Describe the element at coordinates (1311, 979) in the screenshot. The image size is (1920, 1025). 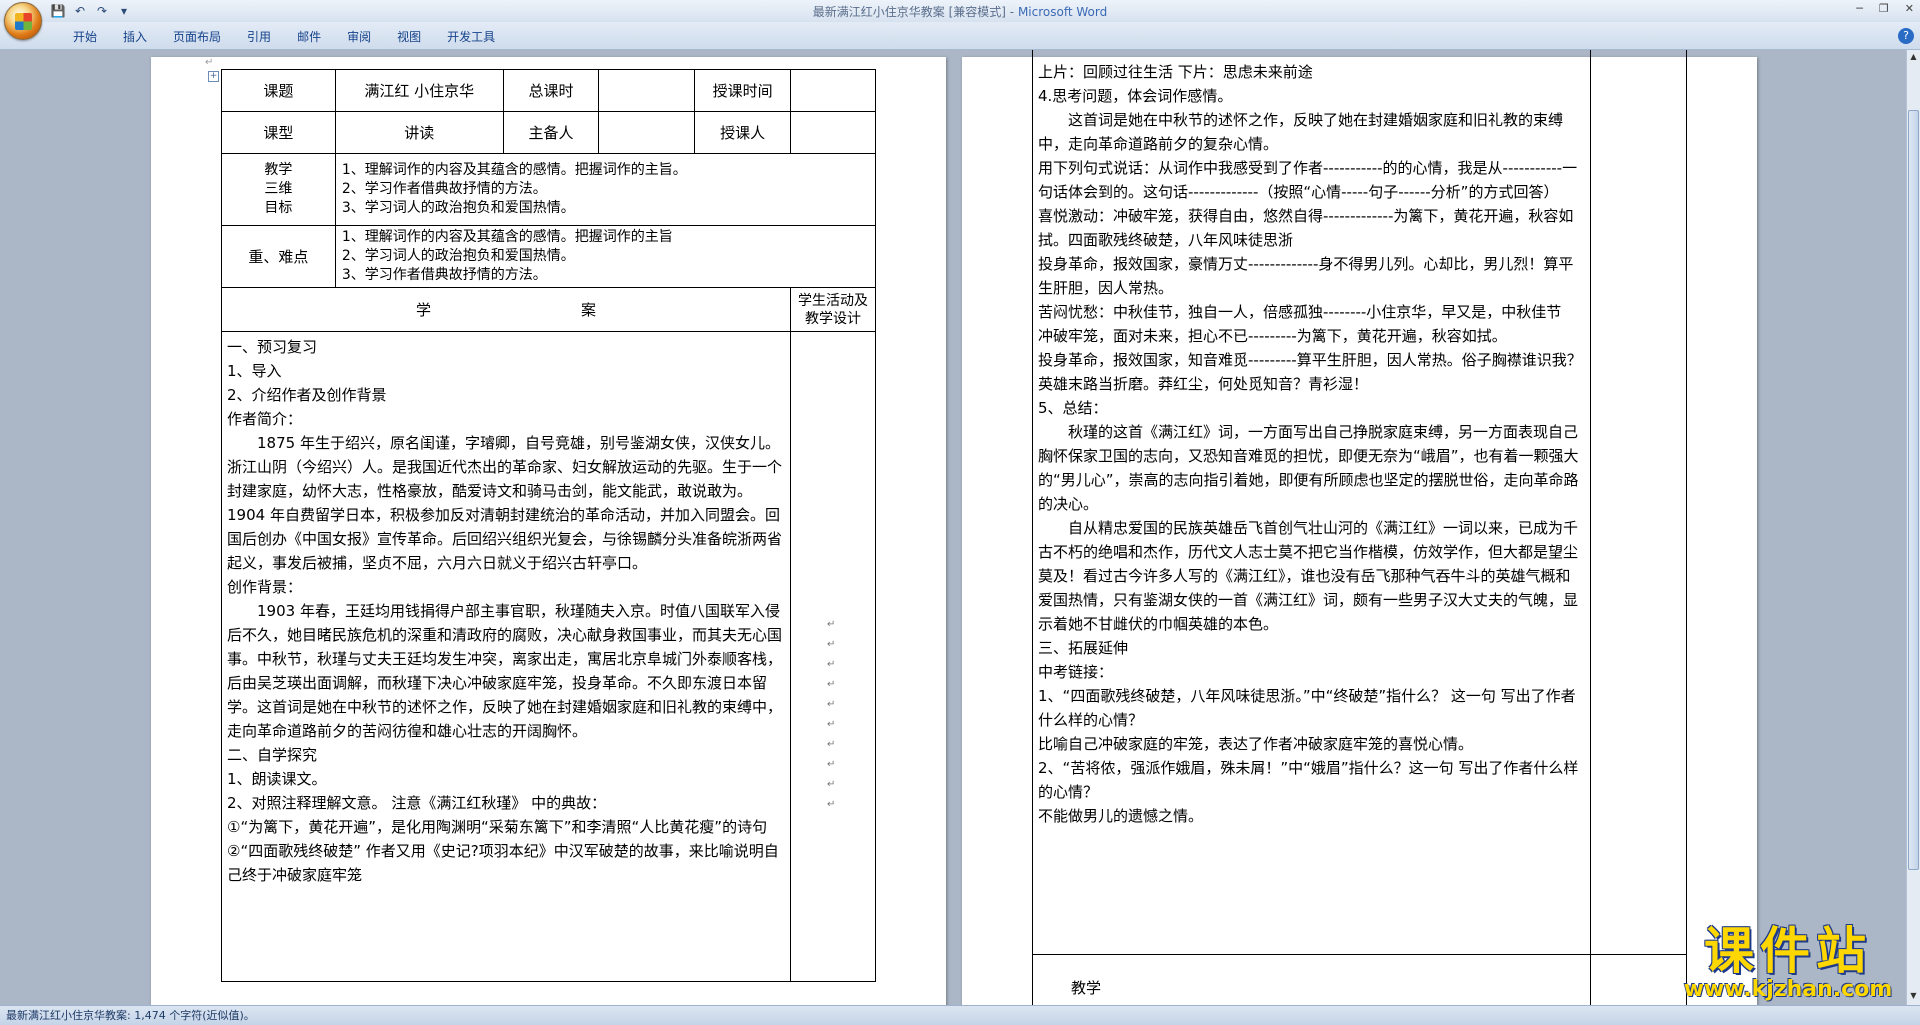
I see `teaching-footer-cell: 教学` at that location.